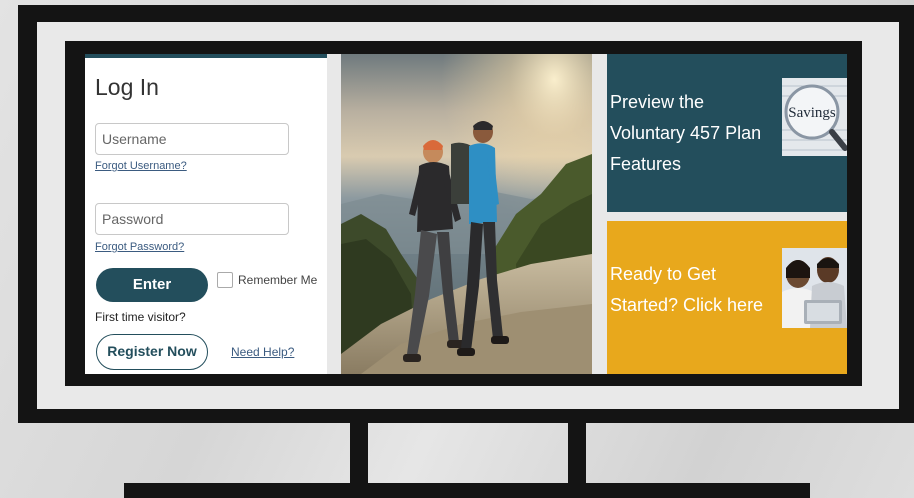 This screenshot has width=914, height=498. Describe the element at coordinates (278, 280) in the screenshot. I see `remember-me-label: Remember Me` at that location.